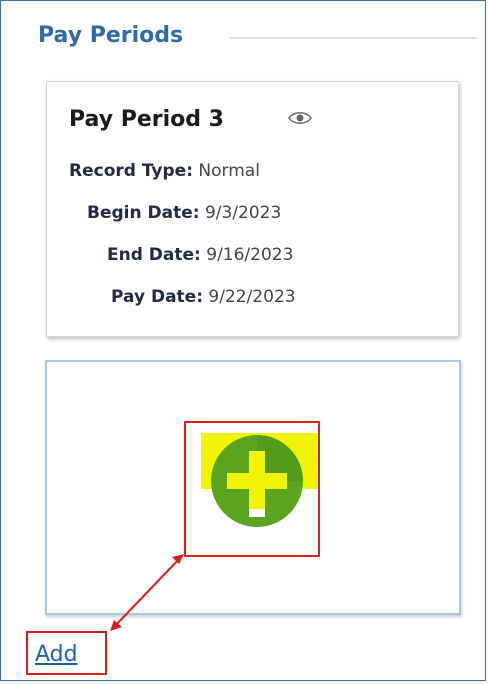 The width and height of the screenshot is (488, 684). Describe the element at coordinates (56, 654) in the screenshot. I see `add-link: Add` at that location.